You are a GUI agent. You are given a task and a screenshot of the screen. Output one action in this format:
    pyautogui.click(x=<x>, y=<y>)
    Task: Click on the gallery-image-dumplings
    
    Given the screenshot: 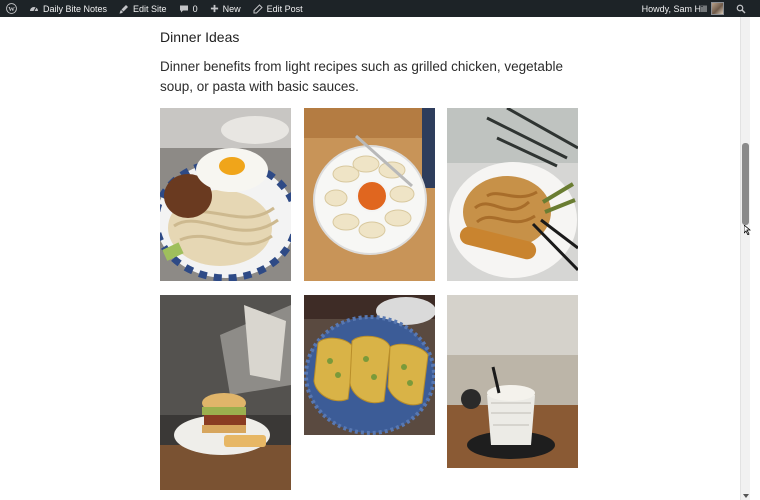 What is the action you would take?
    pyautogui.click(x=369, y=194)
    